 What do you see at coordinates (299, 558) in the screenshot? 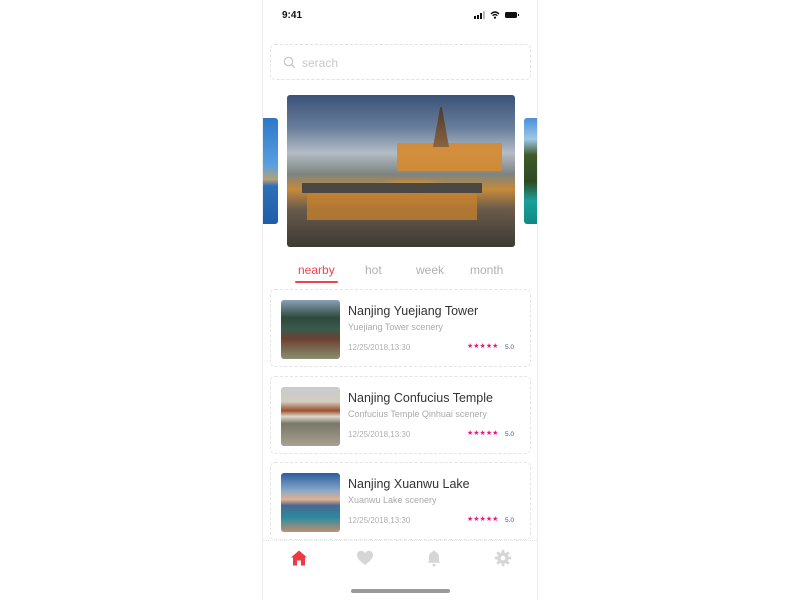
I see `home-icon` at bounding box center [299, 558].